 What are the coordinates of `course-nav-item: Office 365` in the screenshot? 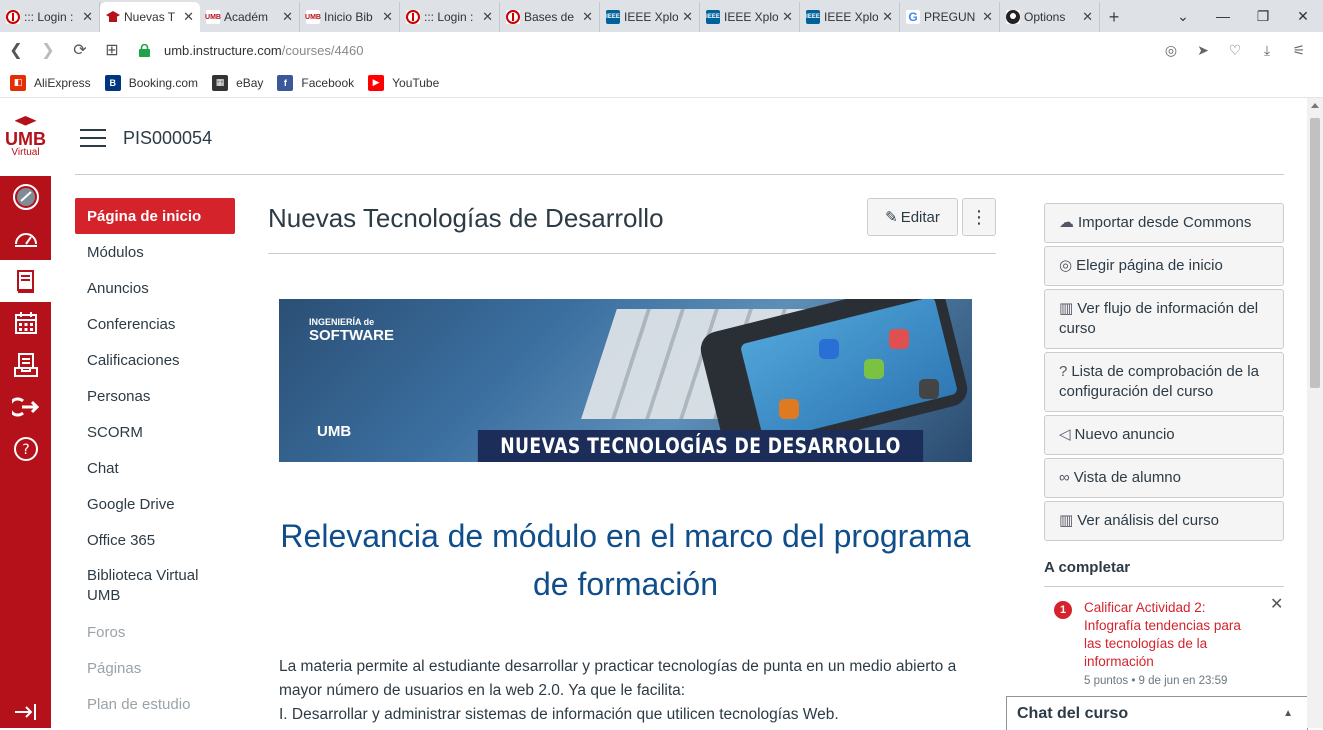 It's located at (155, 540).